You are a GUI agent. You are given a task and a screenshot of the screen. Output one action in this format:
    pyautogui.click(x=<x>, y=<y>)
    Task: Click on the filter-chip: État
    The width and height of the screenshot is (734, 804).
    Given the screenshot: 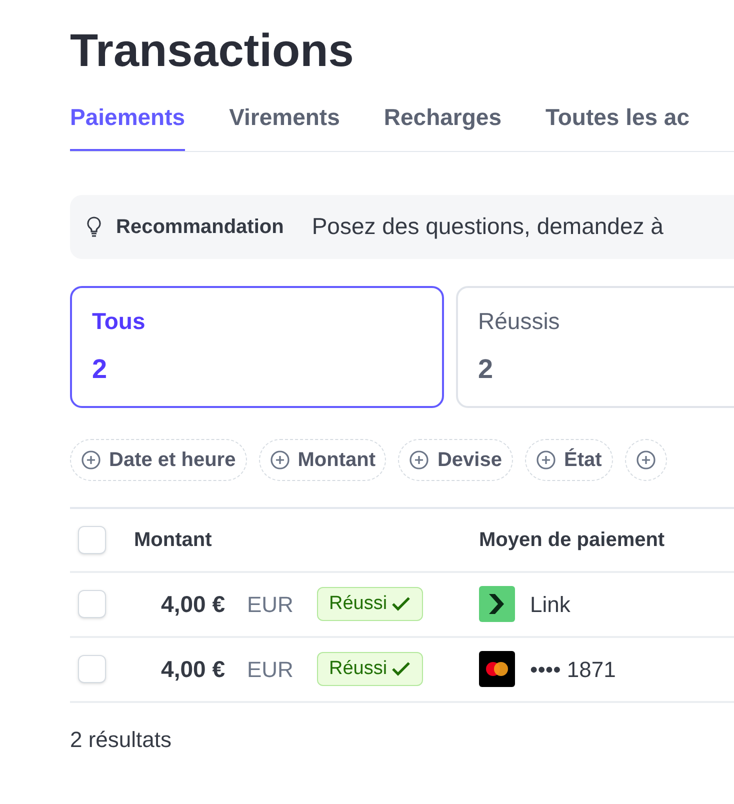 What is the action you would take?
    pyautogui.click(x=568, y=459)
    